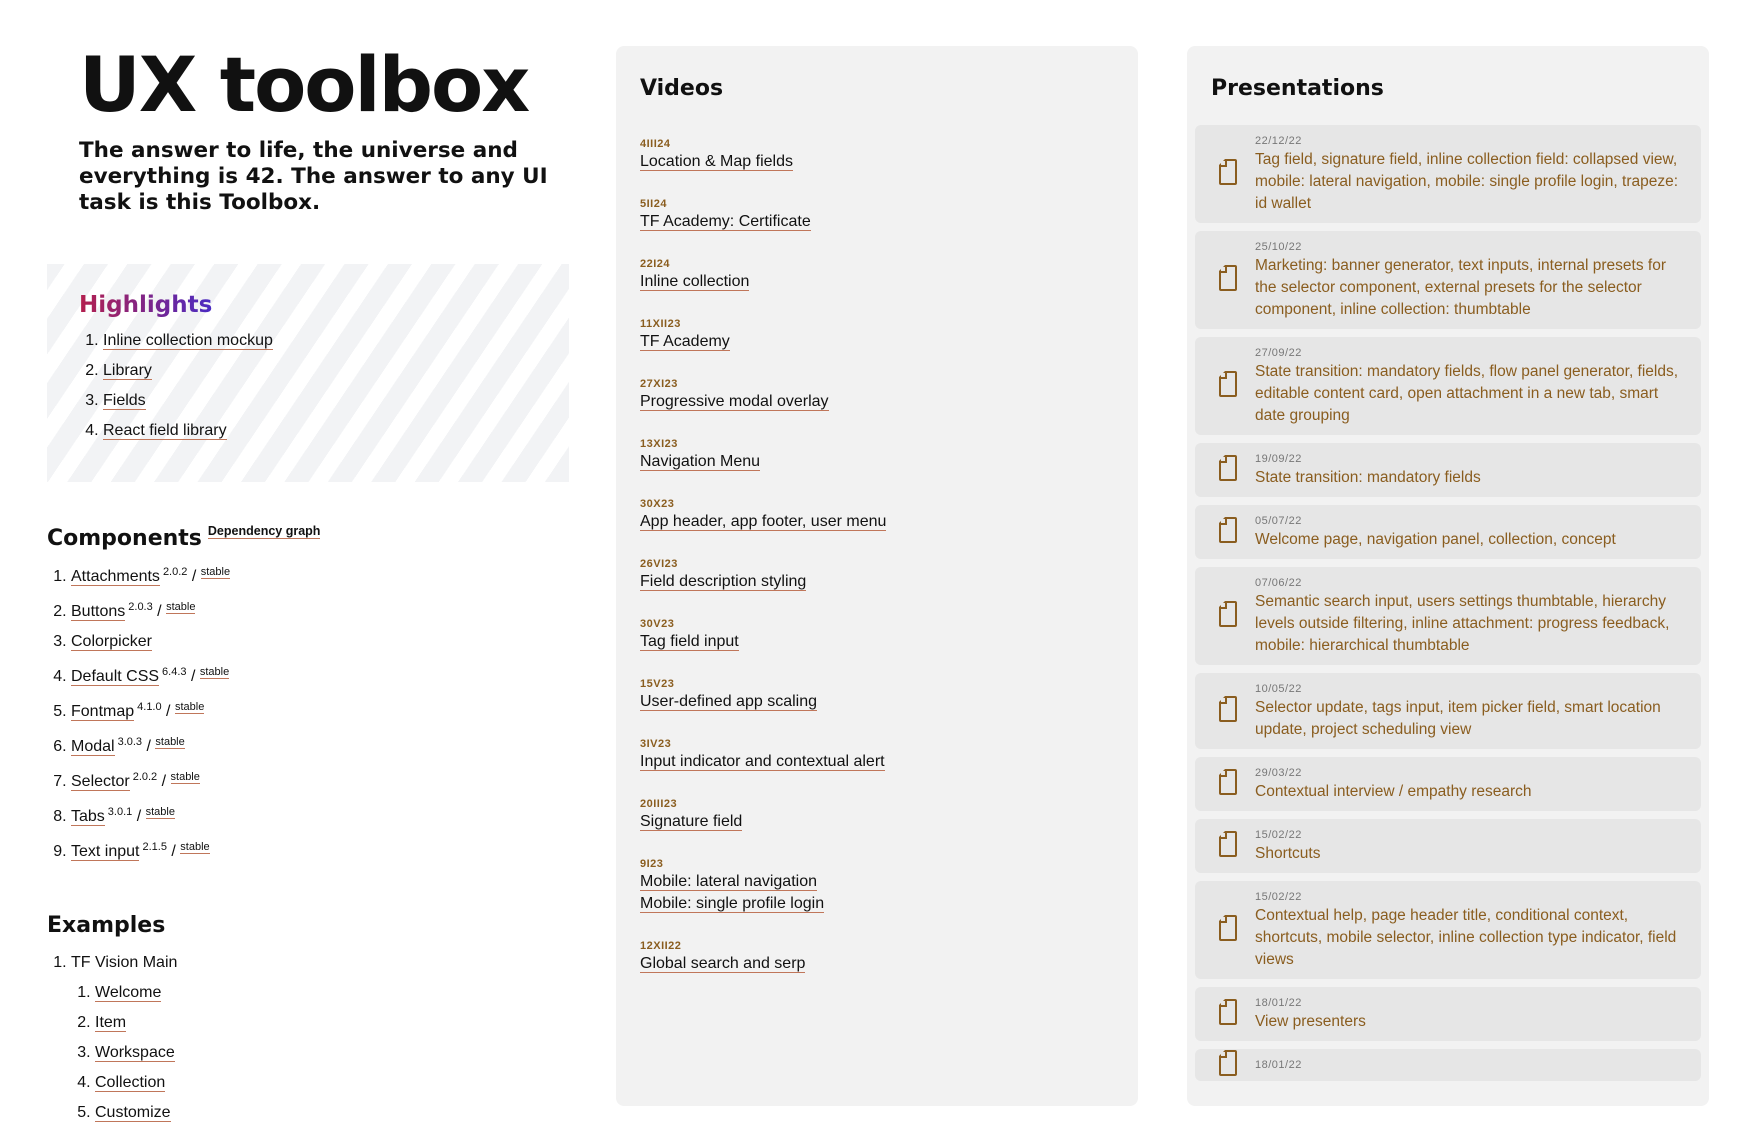 The height and width of the screenshot is (1128, 1750). Describe the element at coordinates (331, 1023) in the screenshot. I see `list-item: Item` at that location.